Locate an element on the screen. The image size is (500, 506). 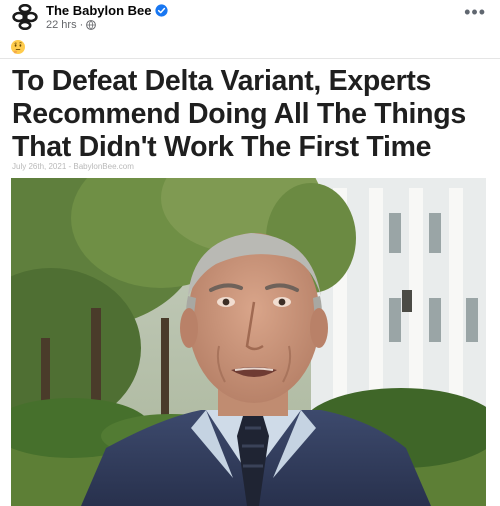
post-timestamp: 22 hrs is located at coordinates (61, 25).